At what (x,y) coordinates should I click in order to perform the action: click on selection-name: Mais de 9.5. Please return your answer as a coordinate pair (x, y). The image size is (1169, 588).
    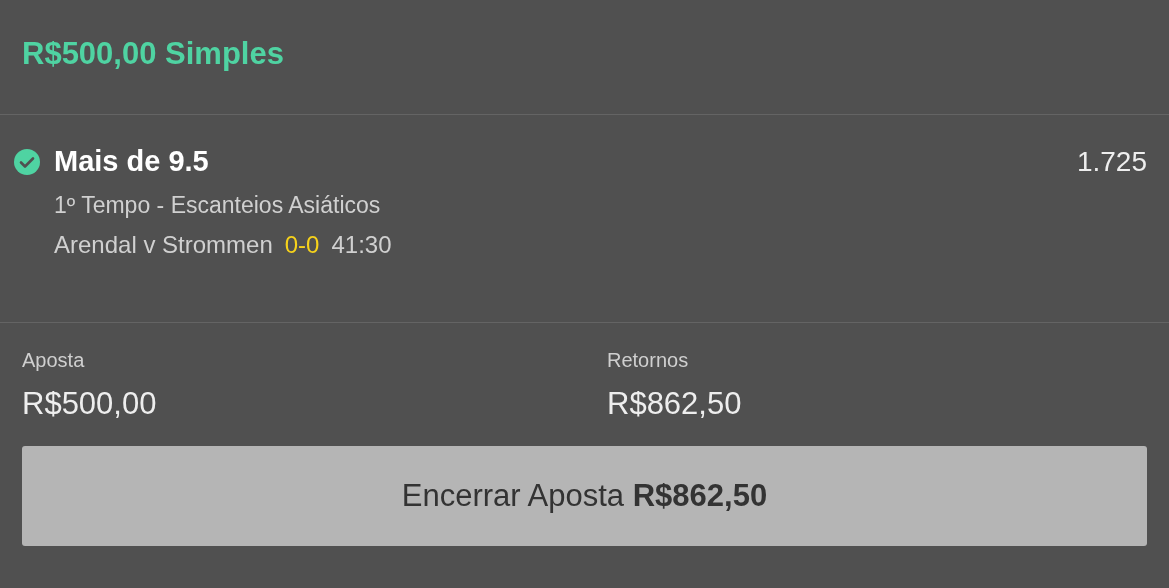
    Looking at the image, I should click on (132, 161).